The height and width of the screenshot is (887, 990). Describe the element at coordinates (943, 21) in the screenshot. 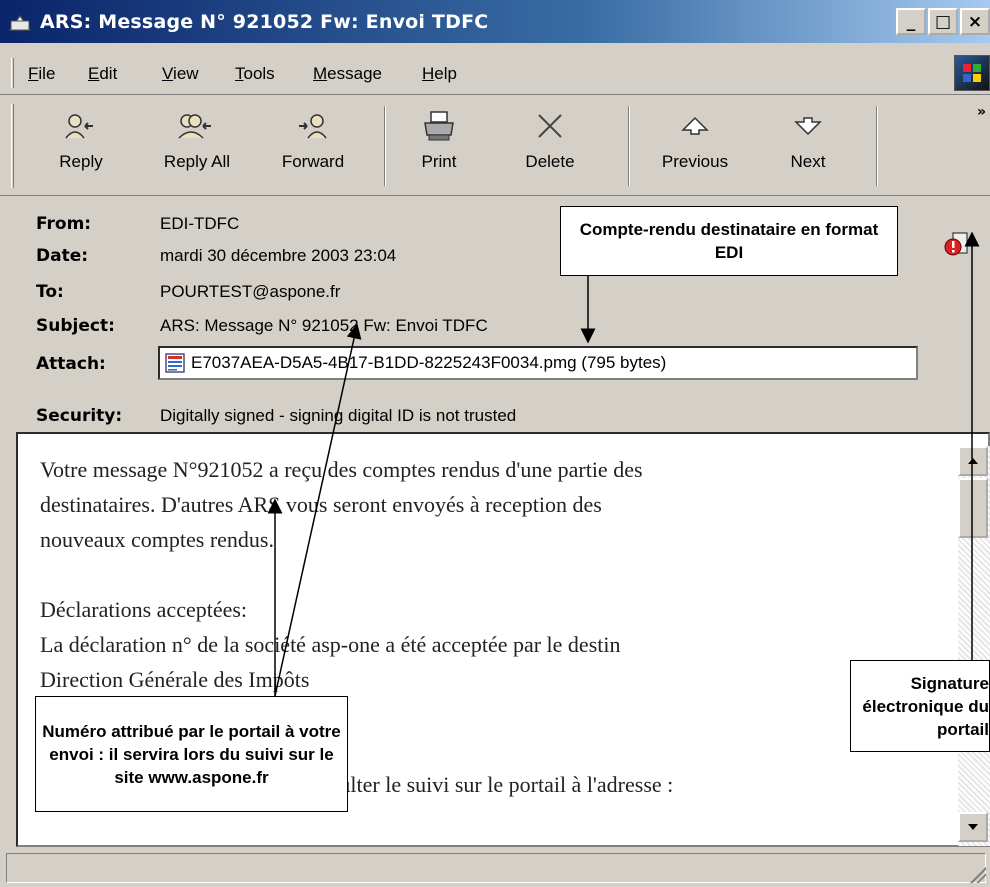

I see `maximize-button: □` at that location.